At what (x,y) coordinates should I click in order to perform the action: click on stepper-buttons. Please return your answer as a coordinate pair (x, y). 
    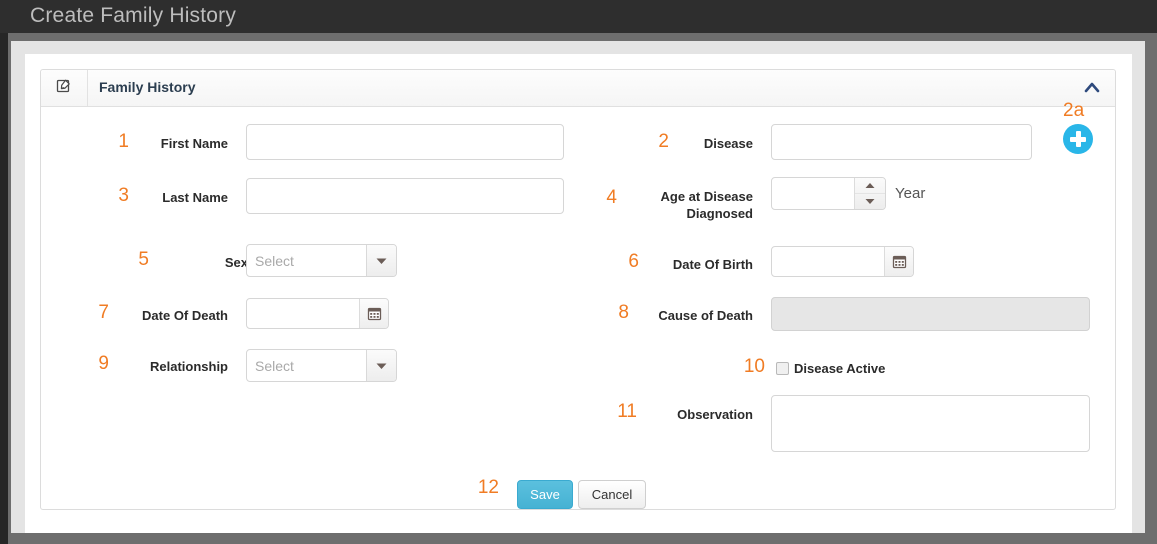
    Looking at the image, I should click on (869, 193).